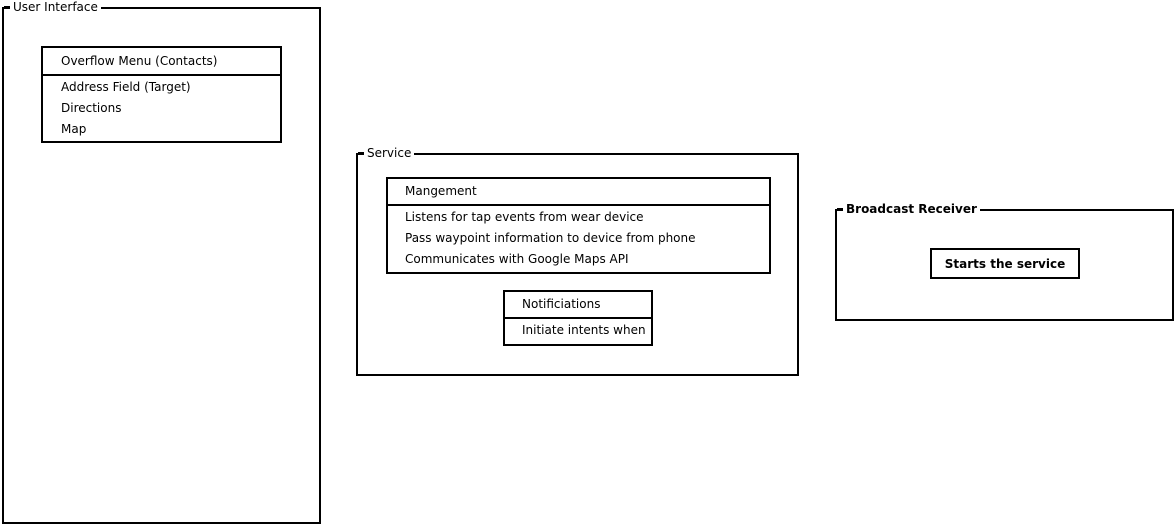 The width and height of the screenshot is (1174, 525). What do you see at coordinates (441, 191) in the screenshot?
I see `management-header: Mangement` at bounding box center [441, 191].